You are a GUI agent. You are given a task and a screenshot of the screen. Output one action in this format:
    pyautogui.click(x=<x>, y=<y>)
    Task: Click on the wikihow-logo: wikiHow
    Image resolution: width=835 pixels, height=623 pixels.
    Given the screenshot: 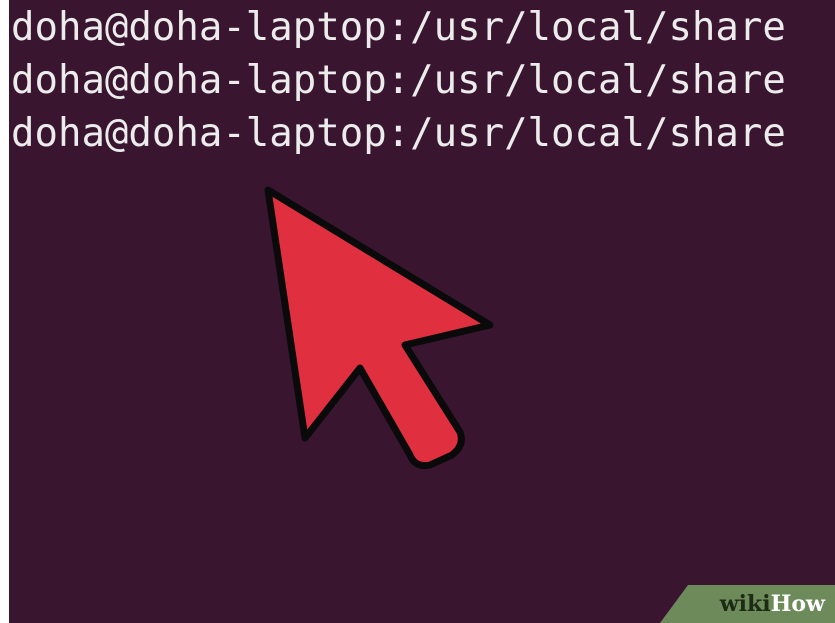 What is the action you would take?
    pyautogui.click(x=772, y=604)
    